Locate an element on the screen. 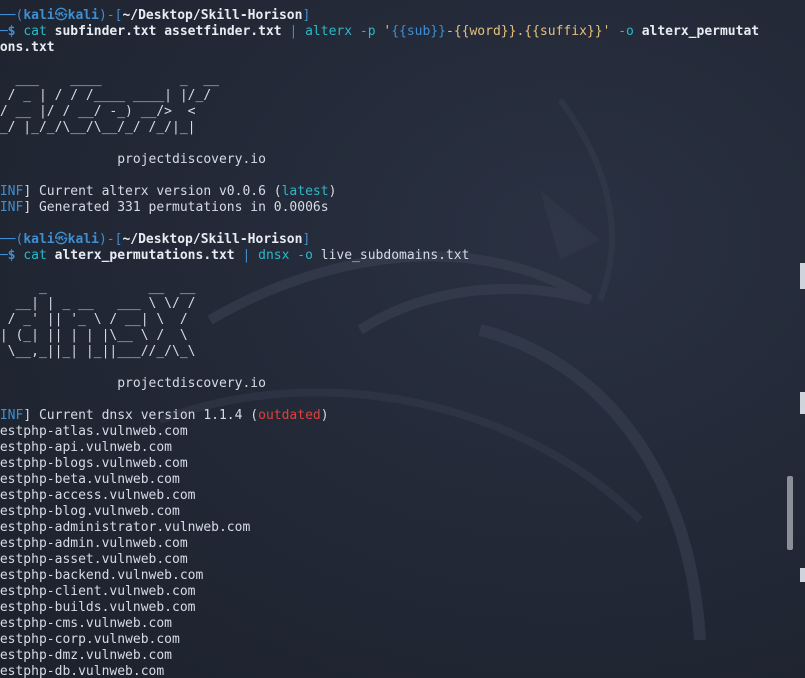 Image resolution: width=805 pixels, height=678 pixels. alterx-banner-line: / _ | / / /____ ____| |/_/ is located at coordinates (106, 95).